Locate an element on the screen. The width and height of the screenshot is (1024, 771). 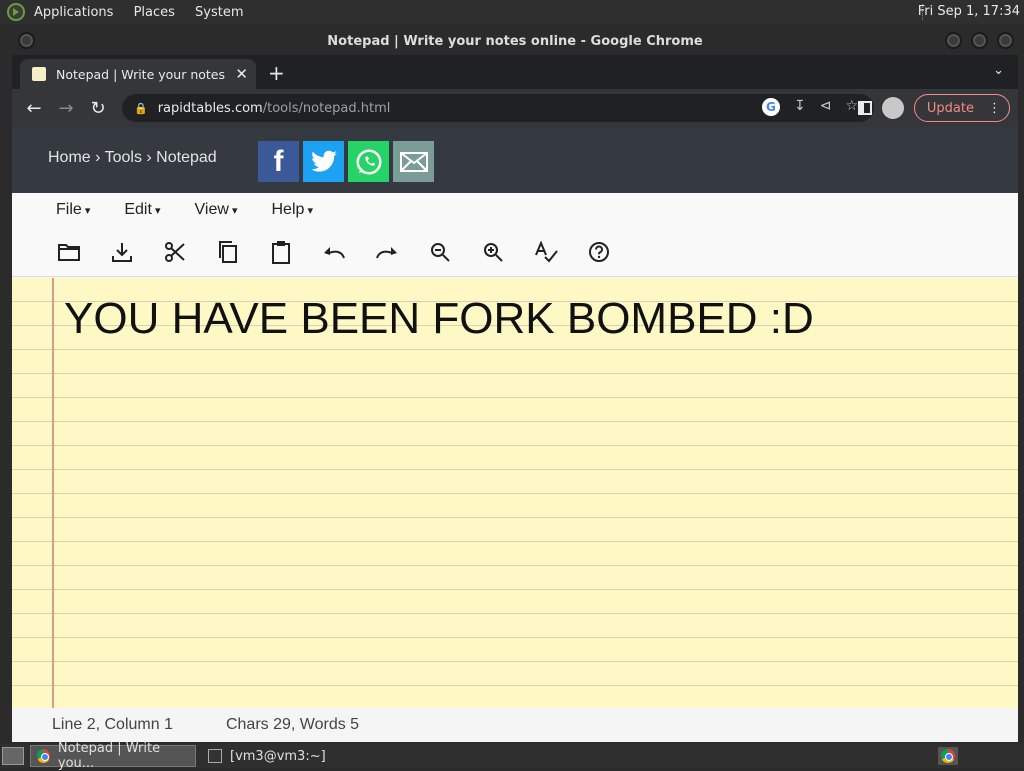
spellcheck-icon is located at coordinates (546, 252).